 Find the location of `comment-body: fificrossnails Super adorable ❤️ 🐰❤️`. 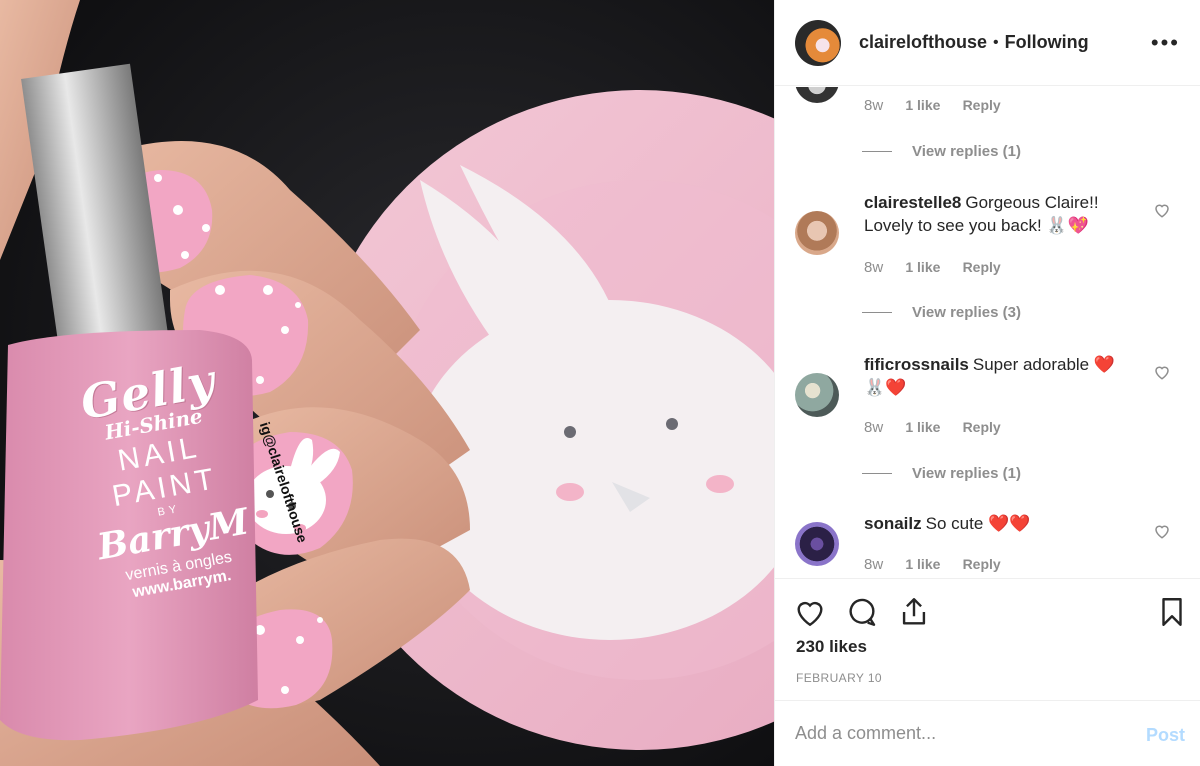

comment-body: fificrossnails Super adorable ❤️ 🐰❤️ is located at coordinates (1001, 376).